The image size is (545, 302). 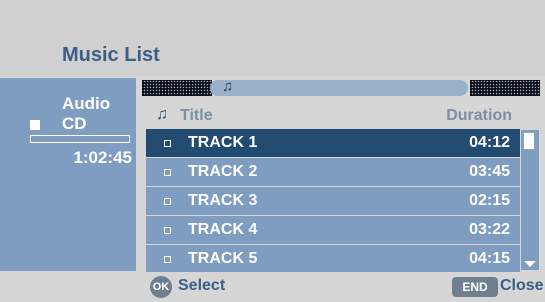 I want to click on track-row: TRACK 5 04:15, so click(x=333, y=259).